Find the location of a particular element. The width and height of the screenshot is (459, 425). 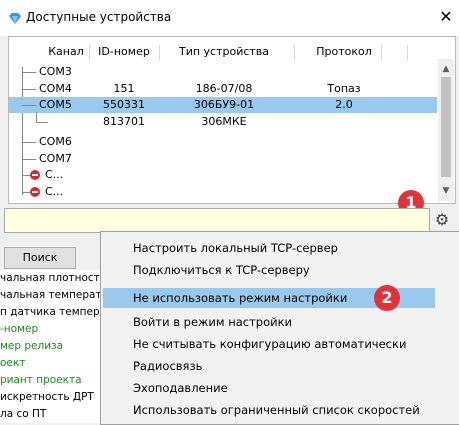

device-type: 306МКЕ is located at coordinates (224, 121).